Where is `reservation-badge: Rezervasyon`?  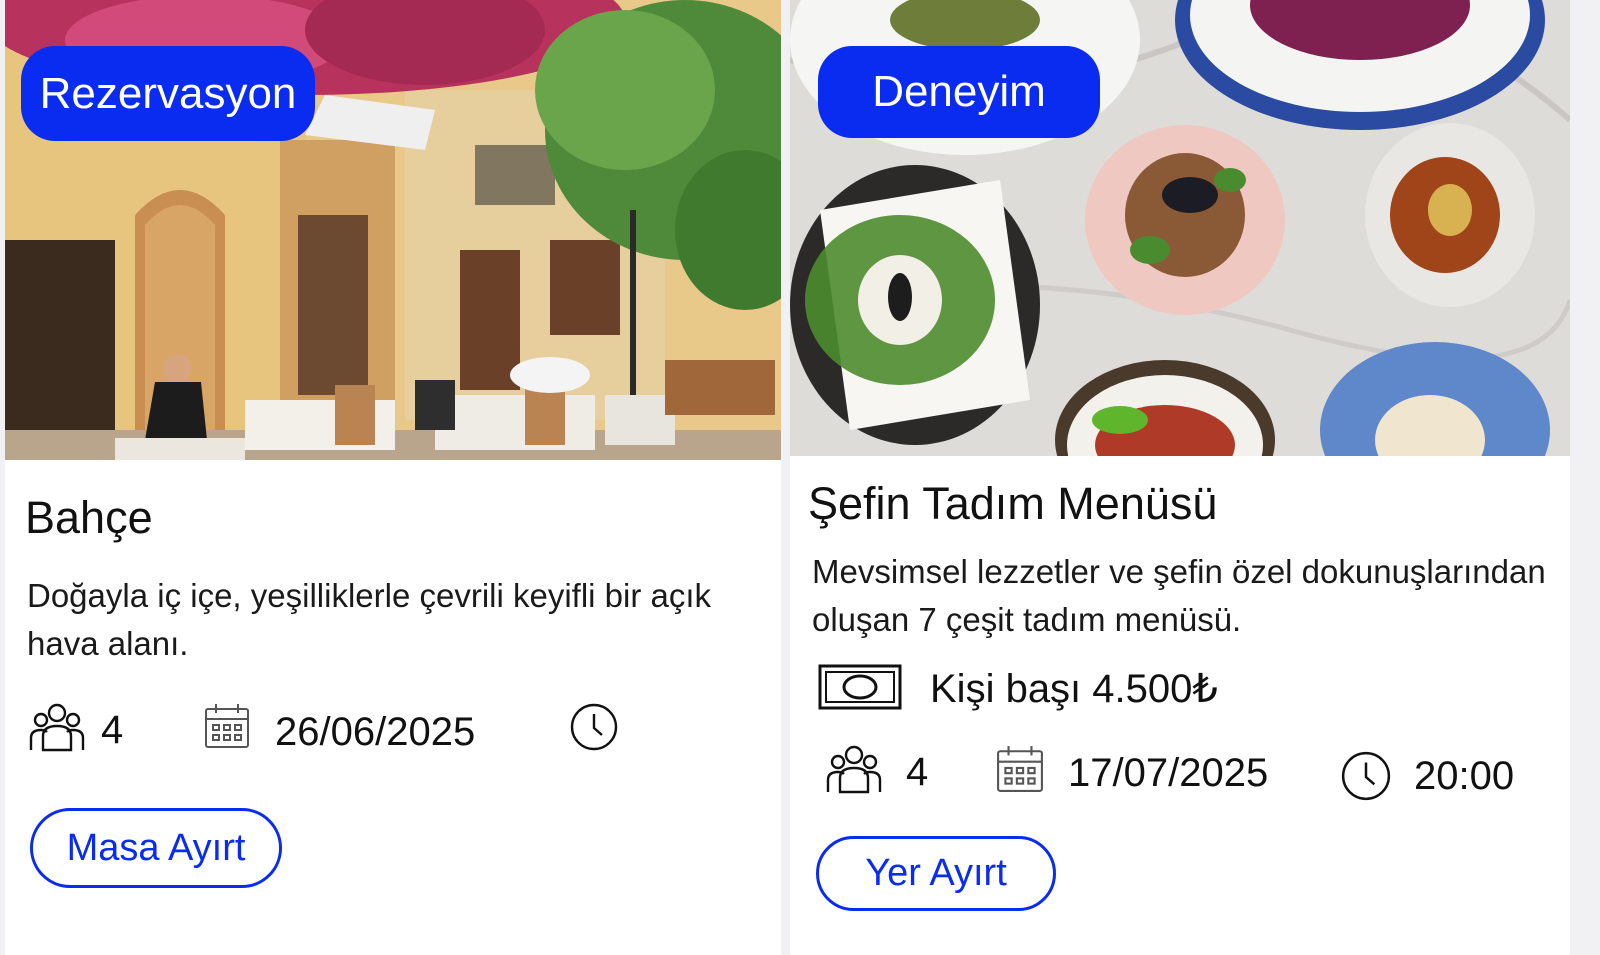 reservation-badge: Rezervasyon is located at coordinates (168, 93).